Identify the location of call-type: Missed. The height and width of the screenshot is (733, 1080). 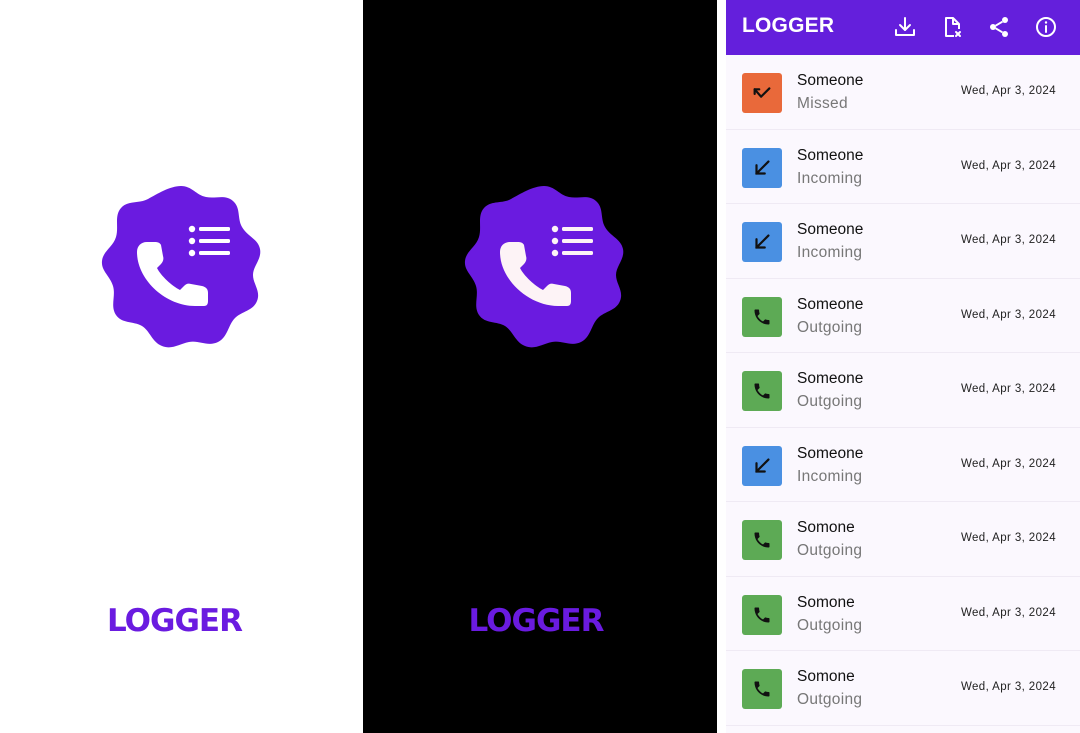
(822, 103).